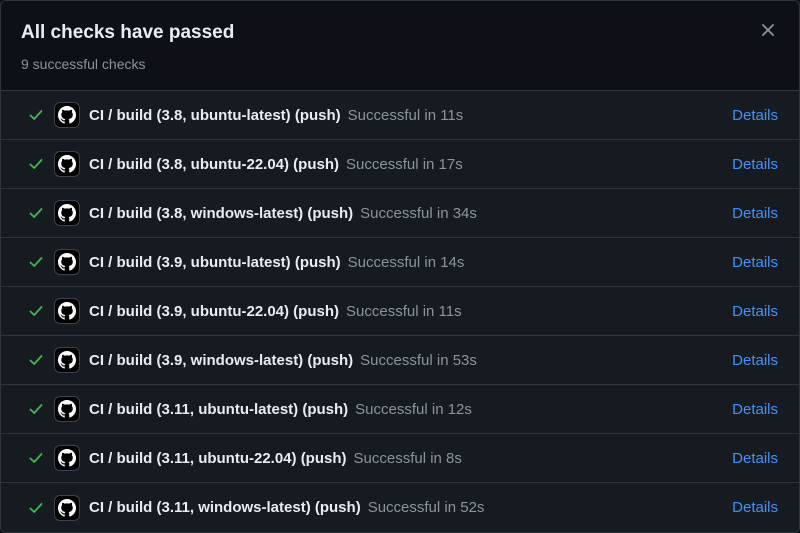 This screenshot has height=533, width=800. What do you see at coordinates (413, 409) in the screenshot?
I see `check-status: Successful in 12s` at bounding box center [413, 409].